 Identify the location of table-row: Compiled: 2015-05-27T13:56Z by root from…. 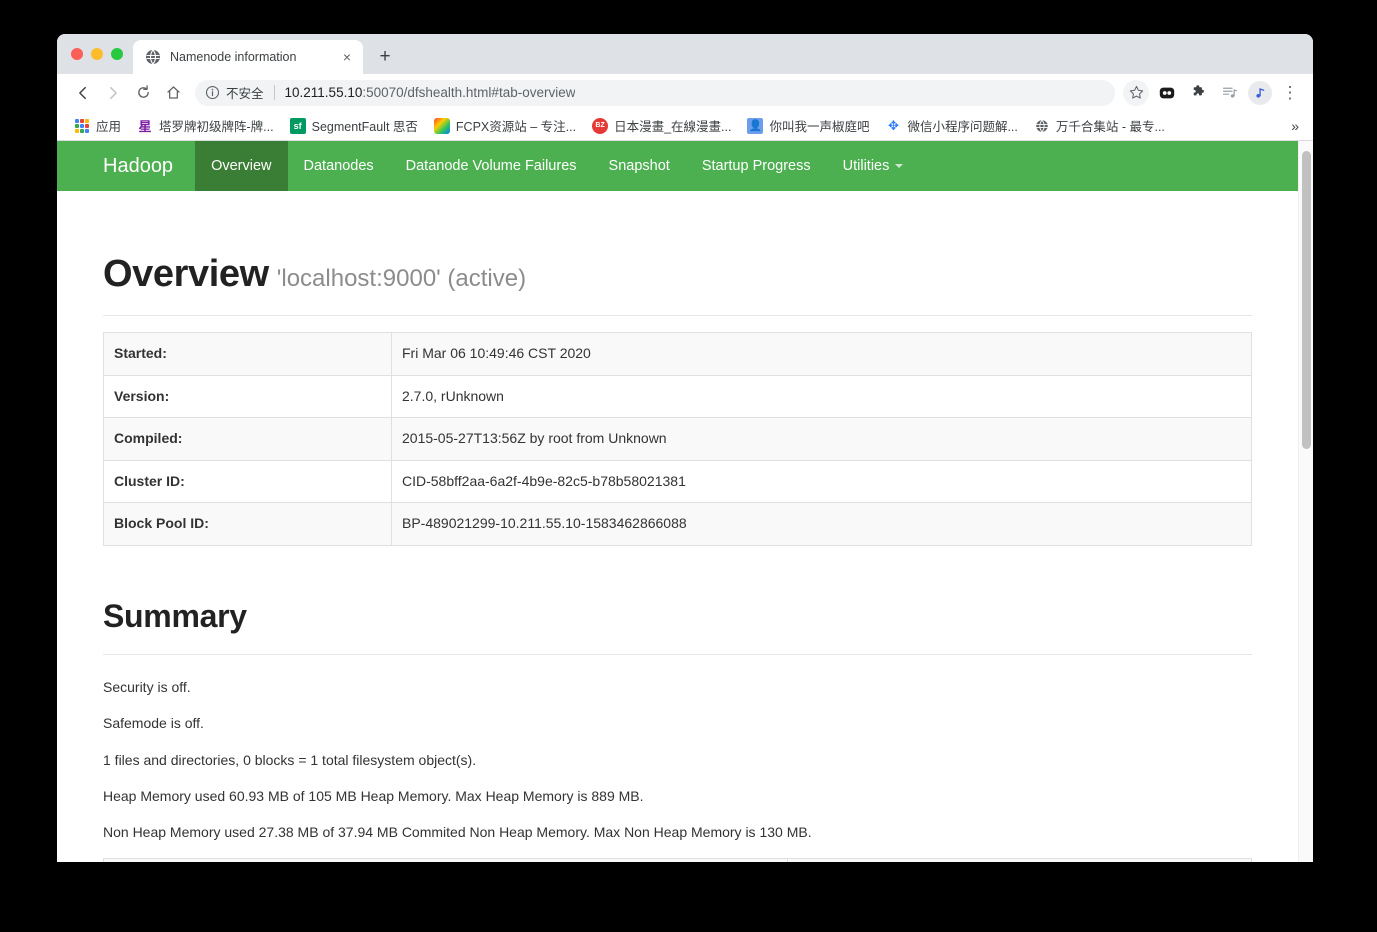
(677, 439).